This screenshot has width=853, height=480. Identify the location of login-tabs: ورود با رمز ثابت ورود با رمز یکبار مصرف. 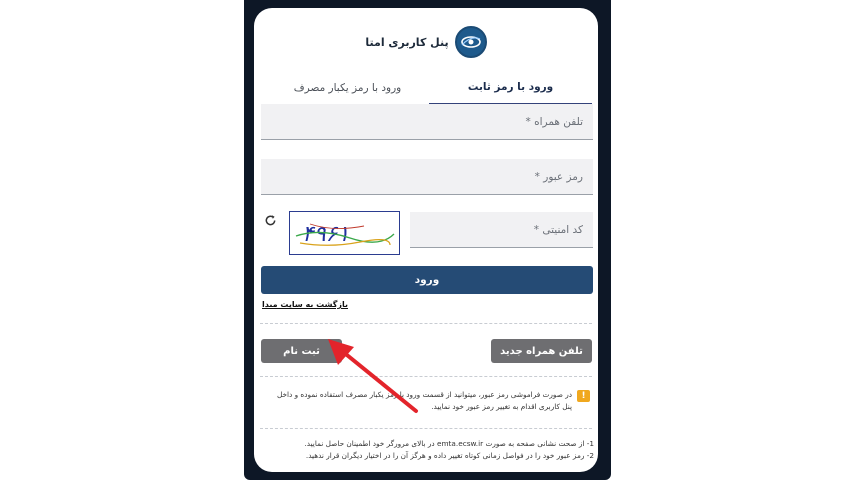
(429, 88).